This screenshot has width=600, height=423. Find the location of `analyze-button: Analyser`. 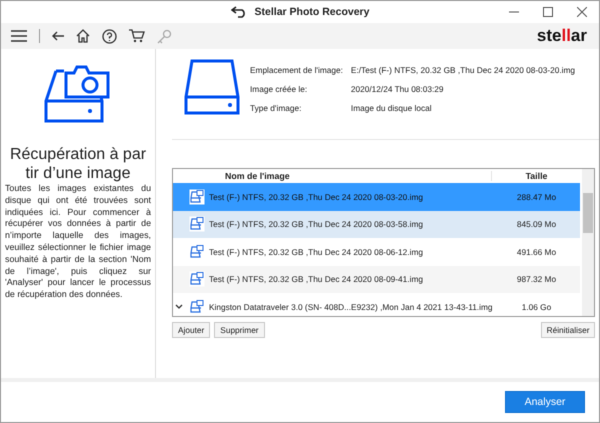

analyze-button: Analyser is located at coordinates (545, 402).